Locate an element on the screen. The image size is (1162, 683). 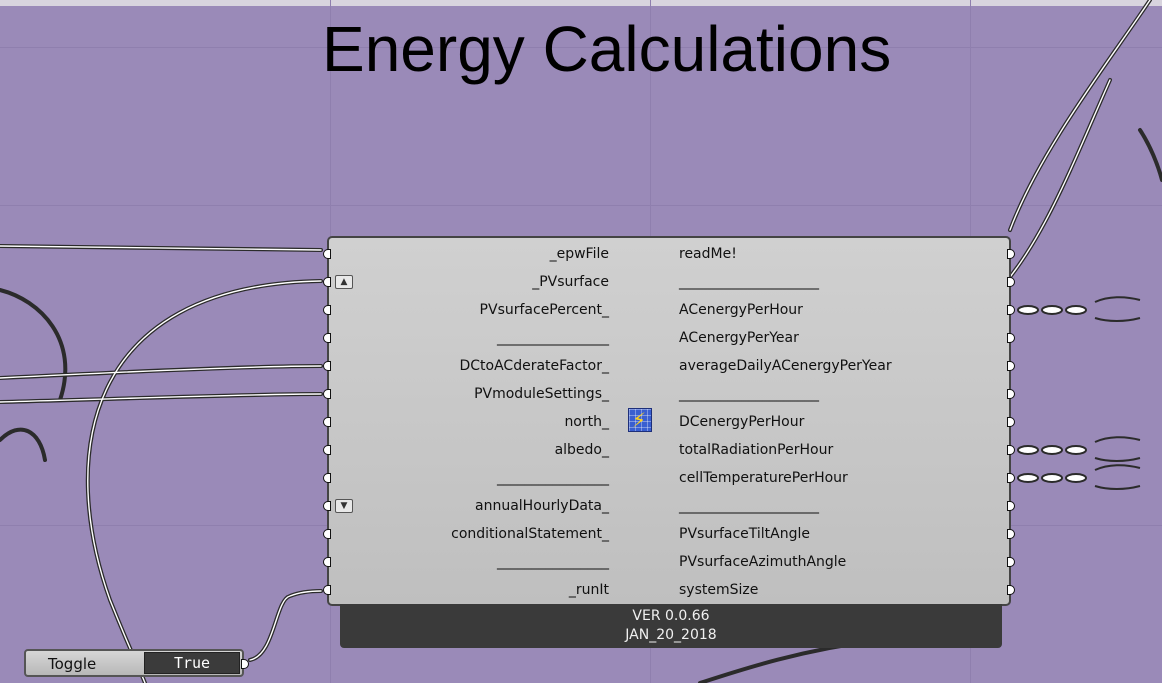
output-param-label: PVsurfaceAzimuthAngle is located at coordinates (762, 562).